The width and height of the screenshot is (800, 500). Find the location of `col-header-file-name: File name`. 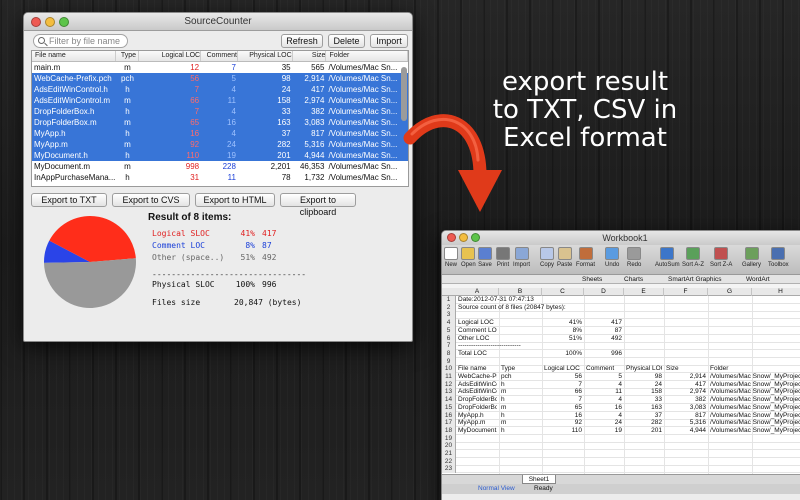

col-header-file-name: File name is located at coordinates (74, 56).